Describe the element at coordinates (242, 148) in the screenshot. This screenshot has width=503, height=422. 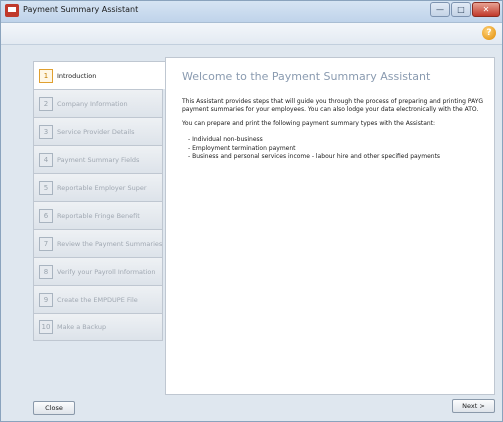
I see `list-item: - Employment termination payment` at that location.